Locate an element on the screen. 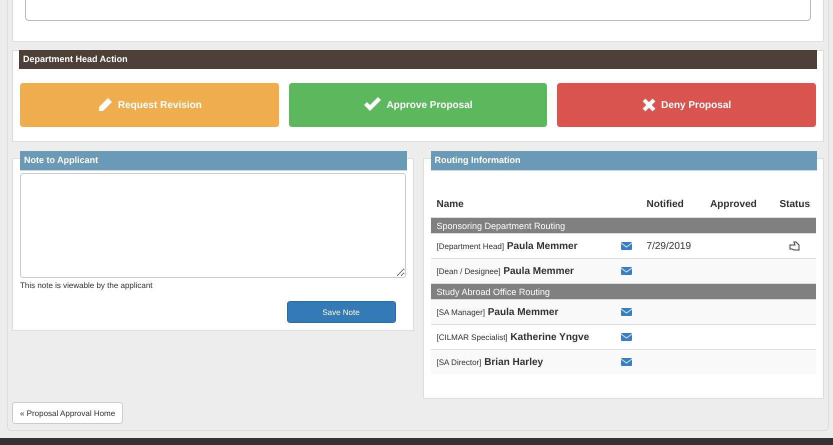 This screenshot has width=833, height=445. column-header: Status is located at coordinates (794, 204).